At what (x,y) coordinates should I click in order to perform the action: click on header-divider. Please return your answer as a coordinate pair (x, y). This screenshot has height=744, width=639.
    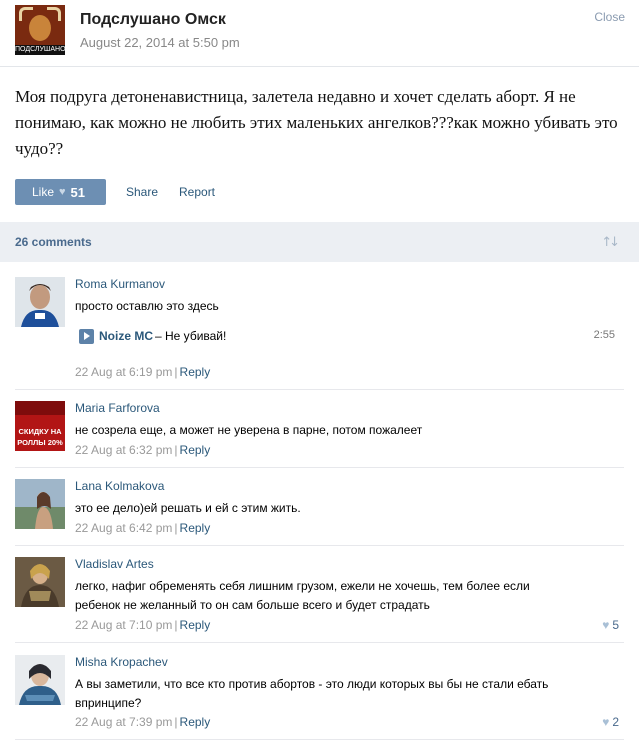
    Looking at the image, I should click on (319, 66).